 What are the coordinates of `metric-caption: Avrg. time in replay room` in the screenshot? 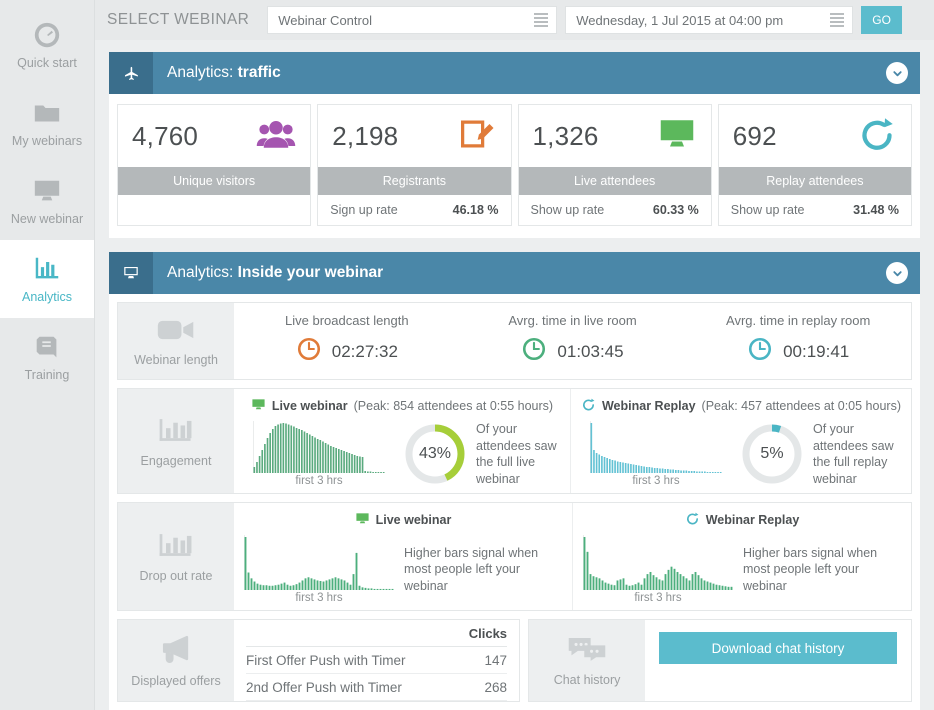 It's located at (798, 320).